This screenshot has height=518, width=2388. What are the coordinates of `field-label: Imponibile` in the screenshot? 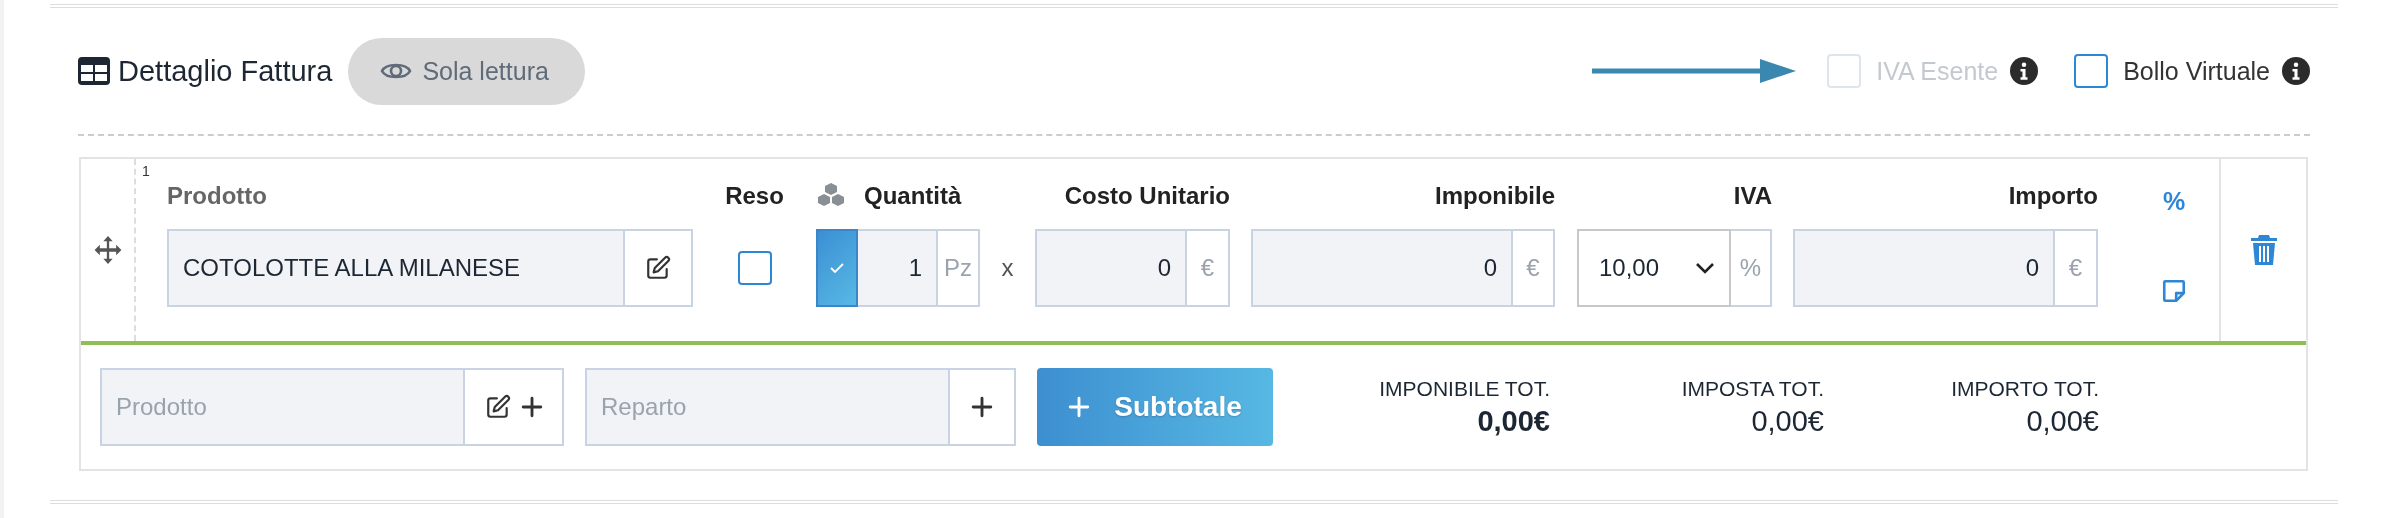 It's located at (1494, 196).